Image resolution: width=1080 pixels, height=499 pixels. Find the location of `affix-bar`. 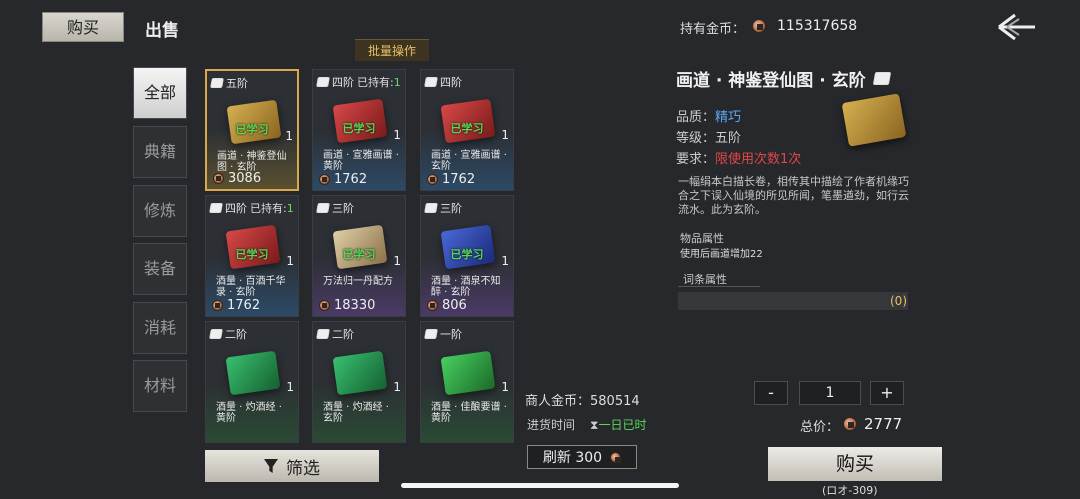

affix-bar is located at coordinates (793, 301).